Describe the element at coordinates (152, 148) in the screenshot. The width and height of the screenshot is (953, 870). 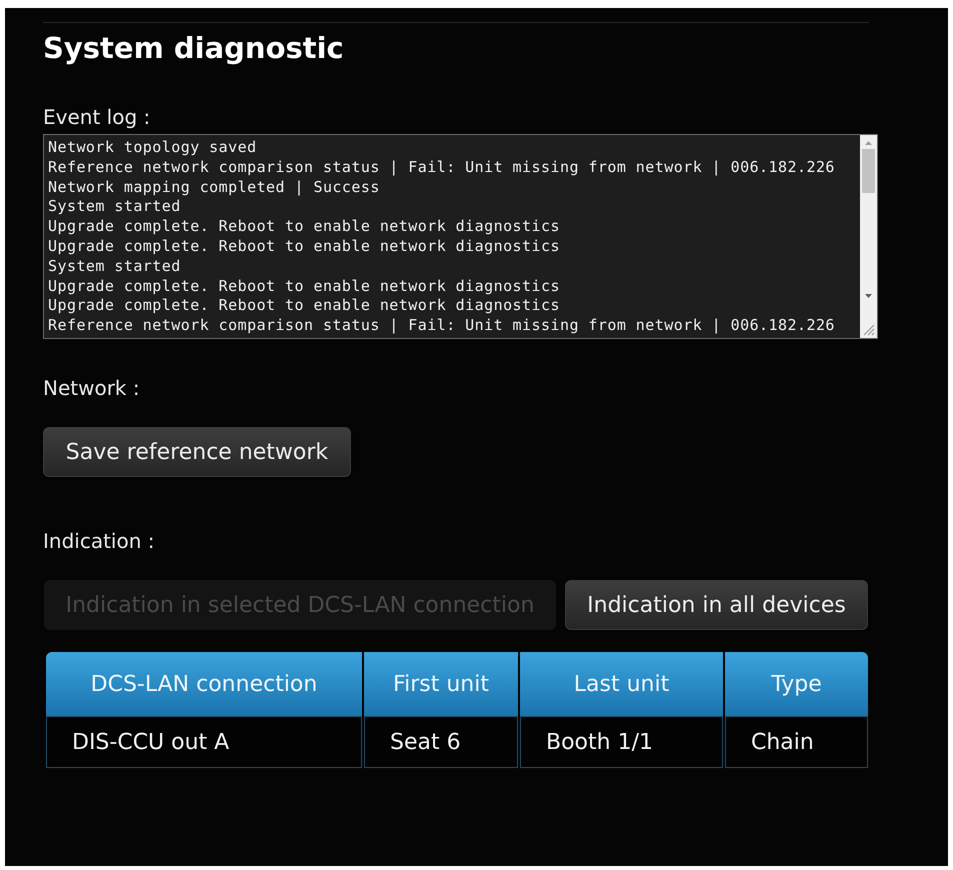
I see `log-line: Network topology saved` at that location.